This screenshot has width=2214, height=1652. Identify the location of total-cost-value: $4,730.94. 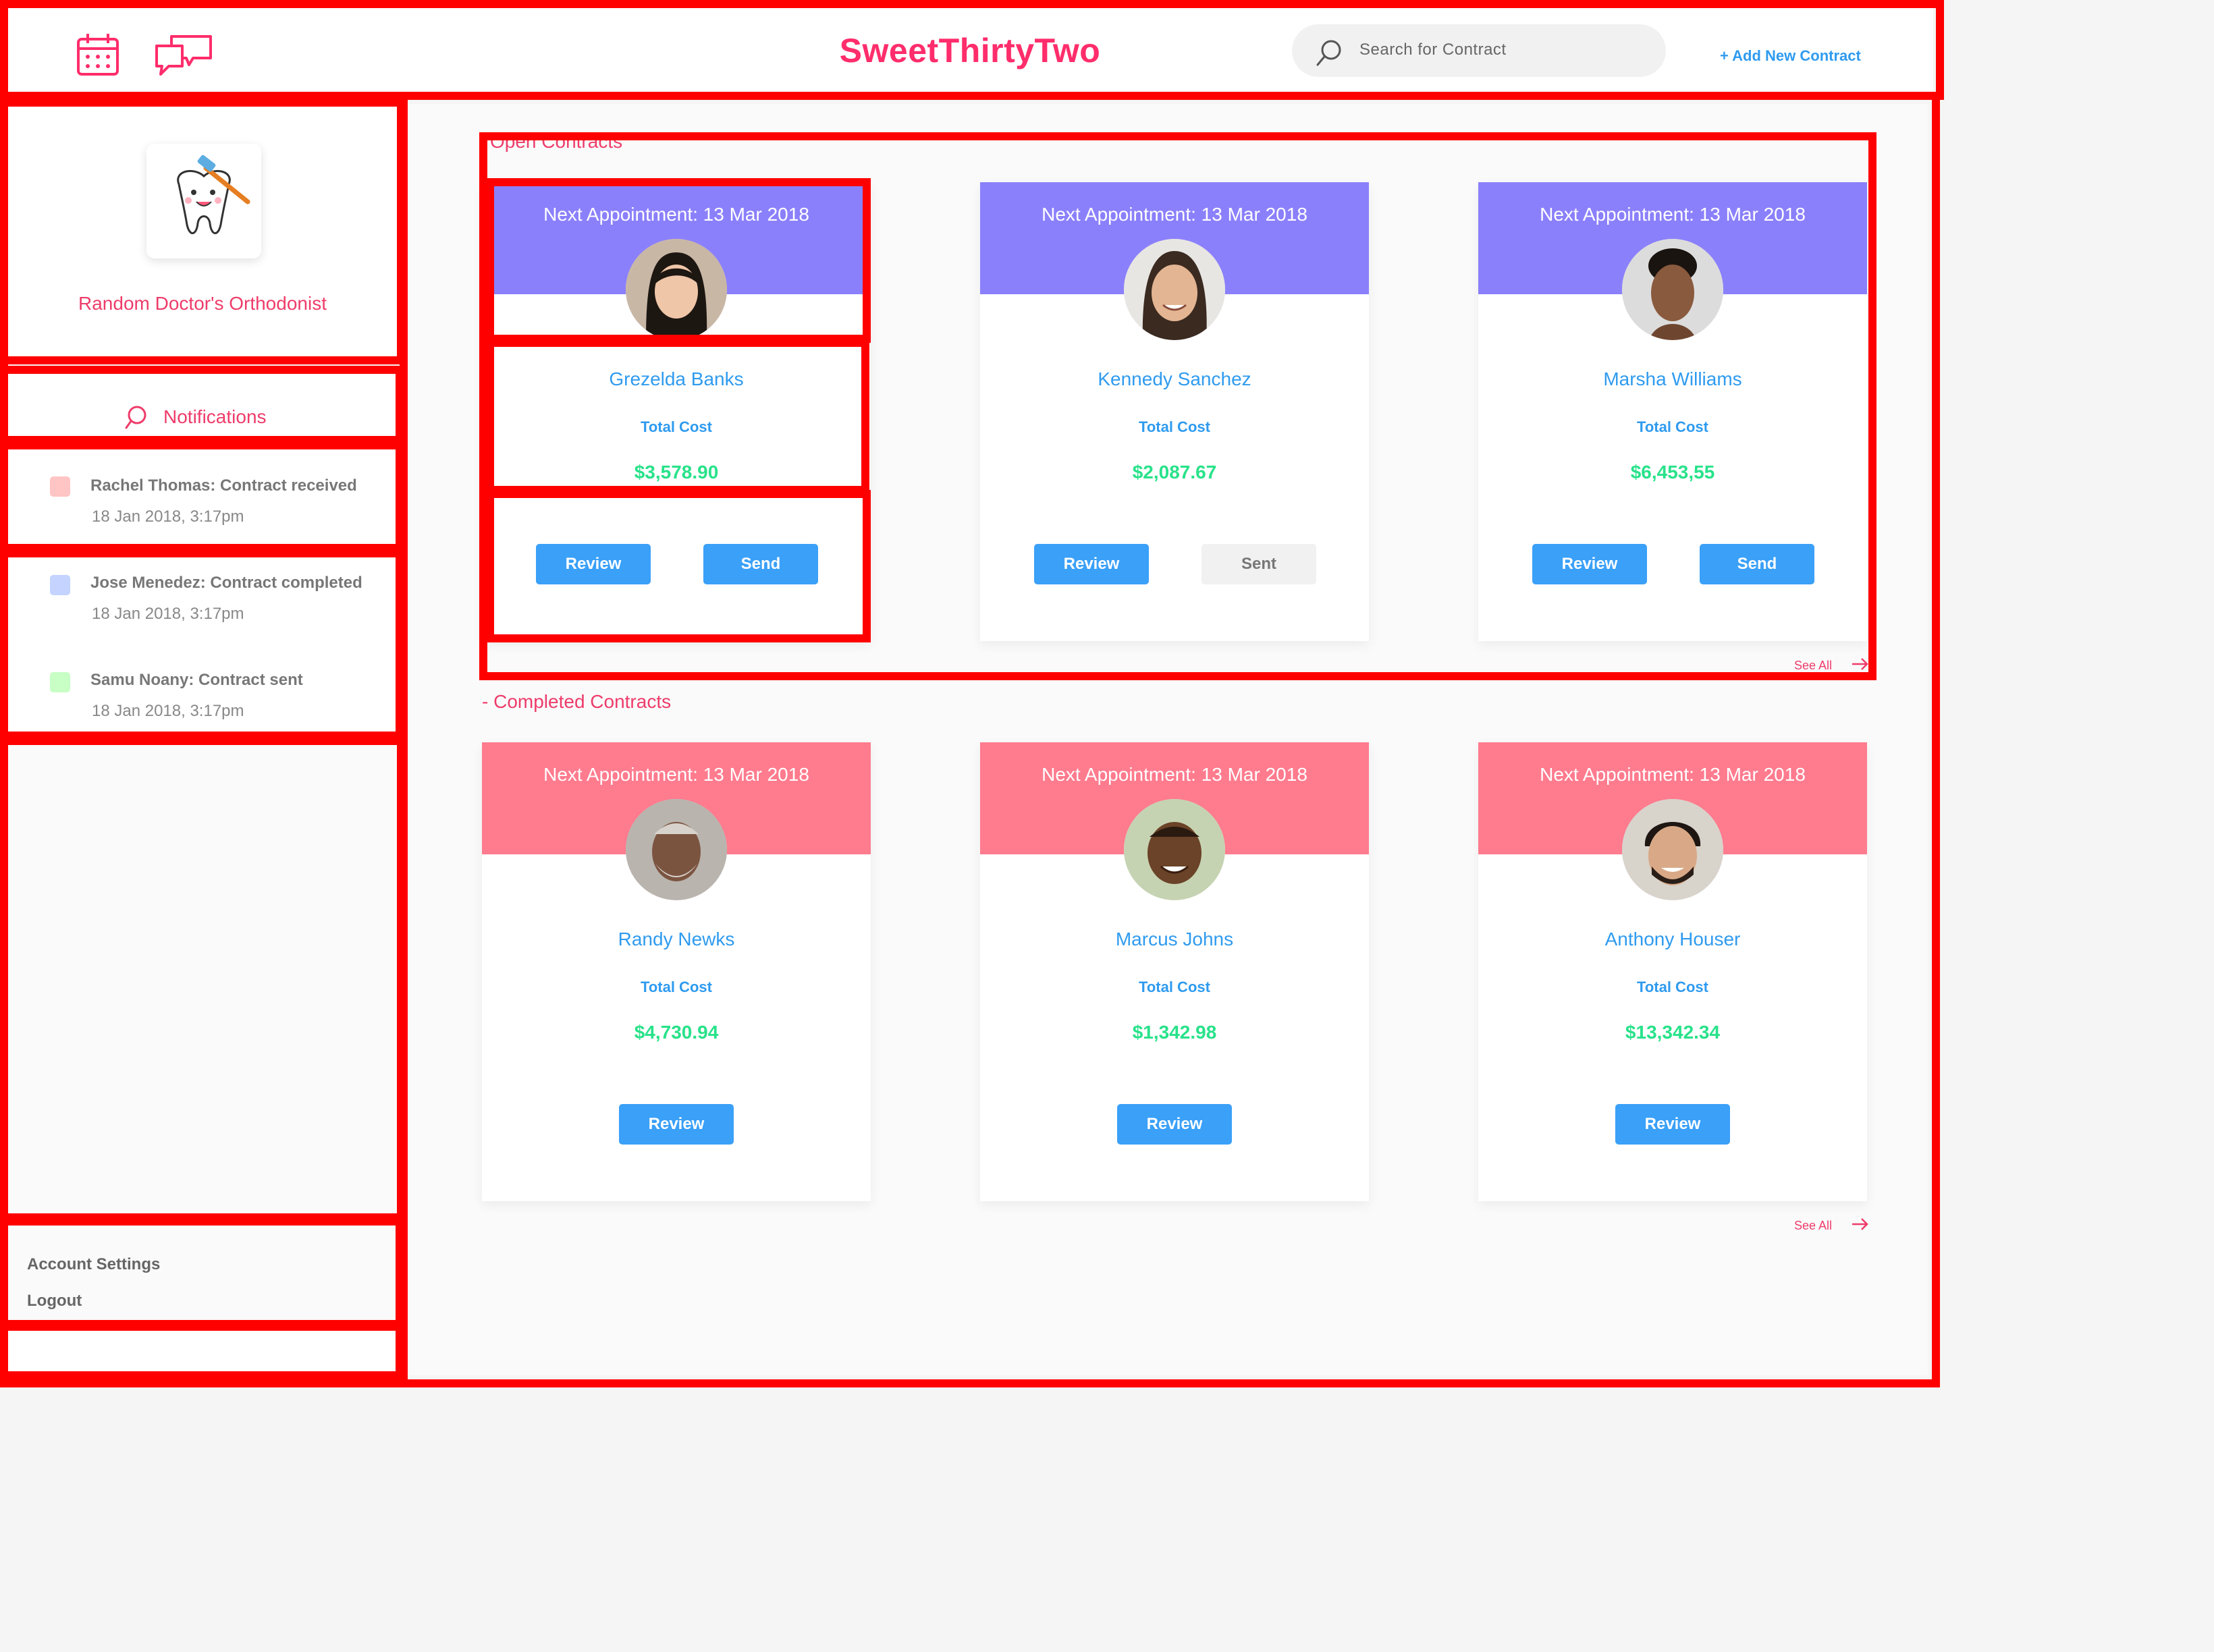
(676, 1032).